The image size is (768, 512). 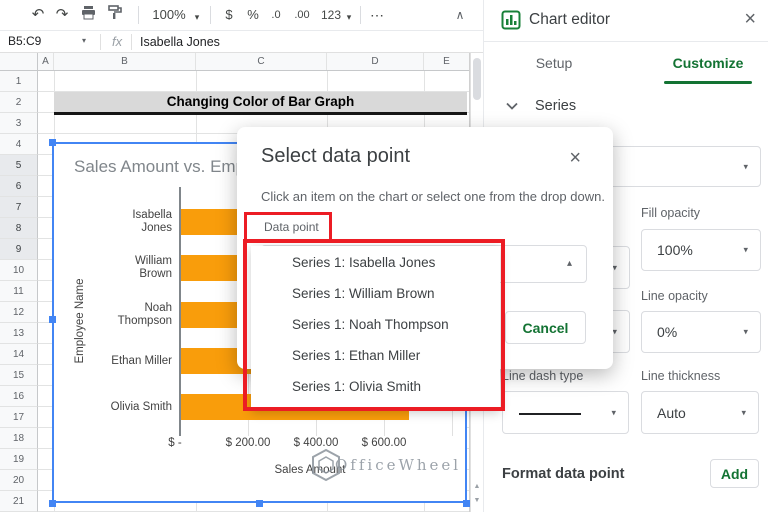 I want to click on row-header-19: 19, so click(x=19, y=459).